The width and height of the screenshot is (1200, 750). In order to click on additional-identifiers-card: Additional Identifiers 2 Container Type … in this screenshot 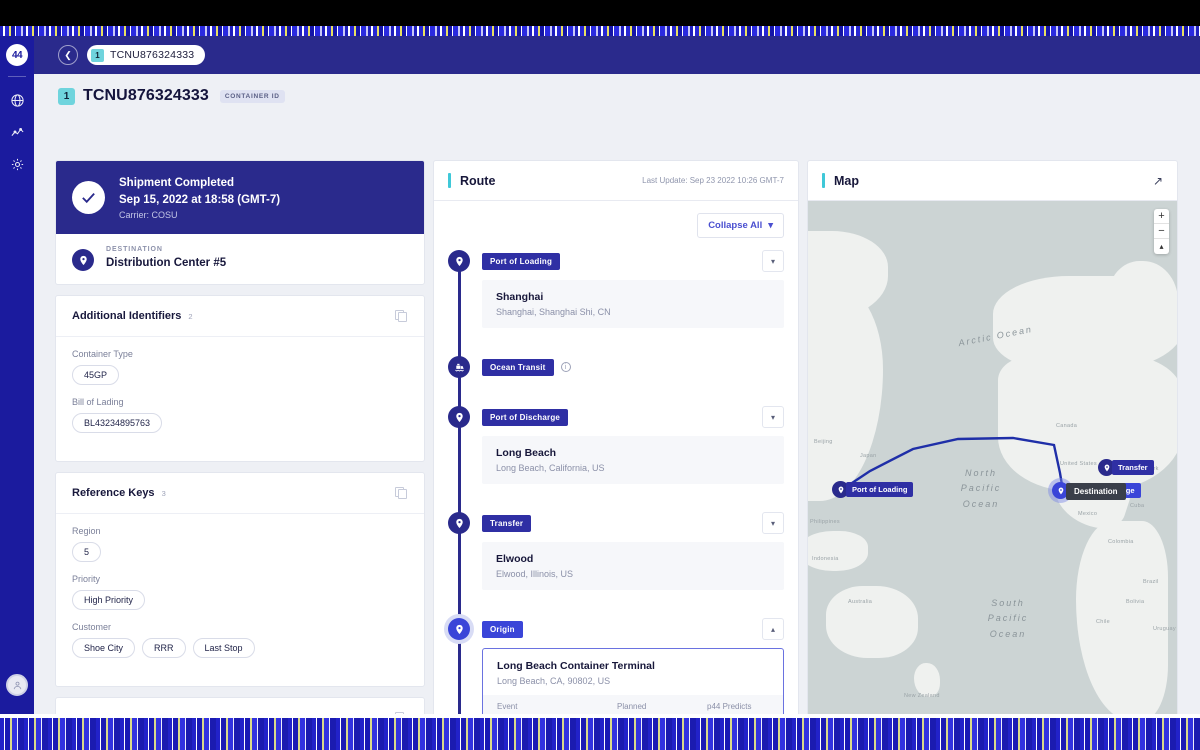, I will do `click(240, 378)`.